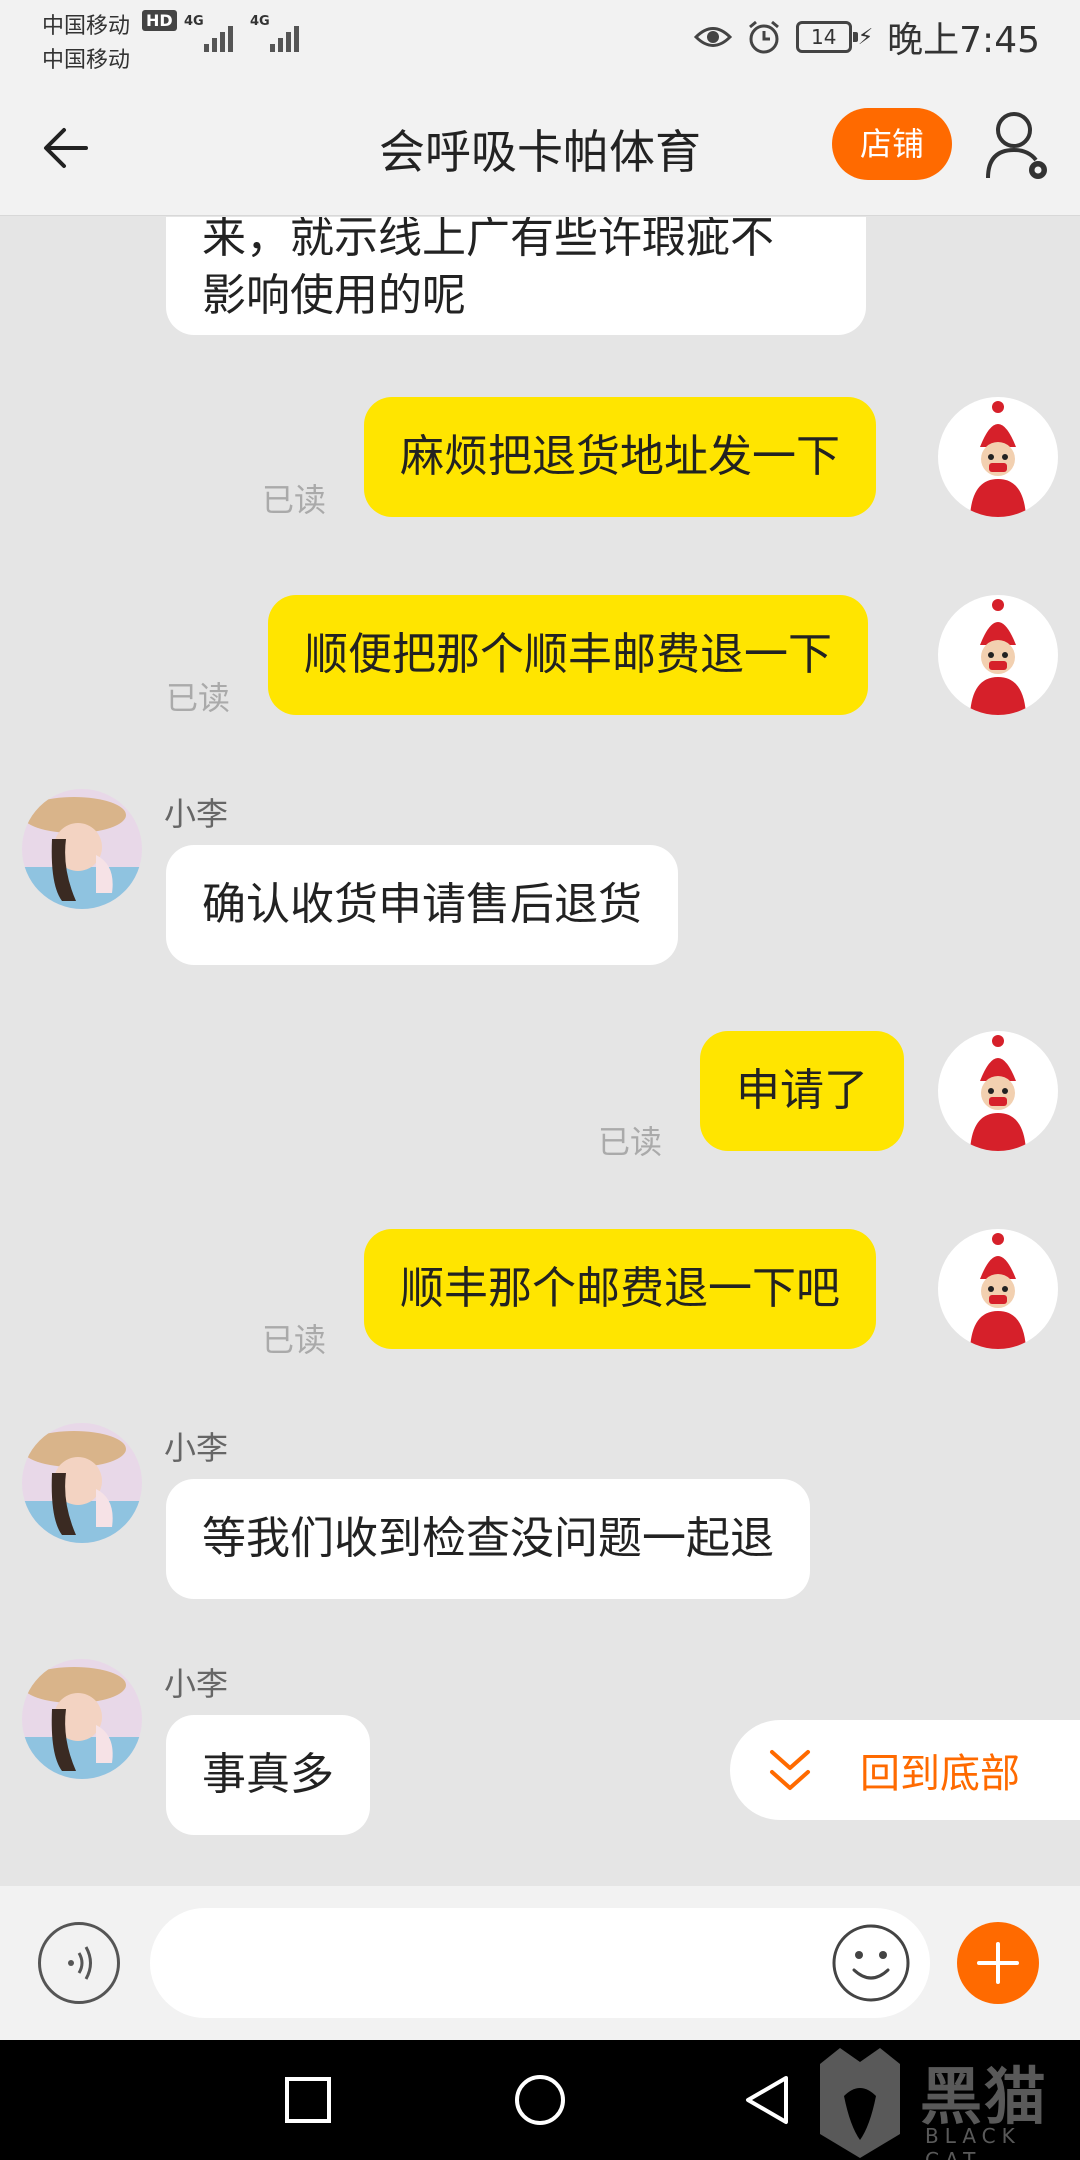 The width and height of the screenshot is (1080, 2160). Describe the element at coordinates (488, 1539) in the screenshot. I see `message-bubble: 等我们收到检查没问题一起退` at that location.